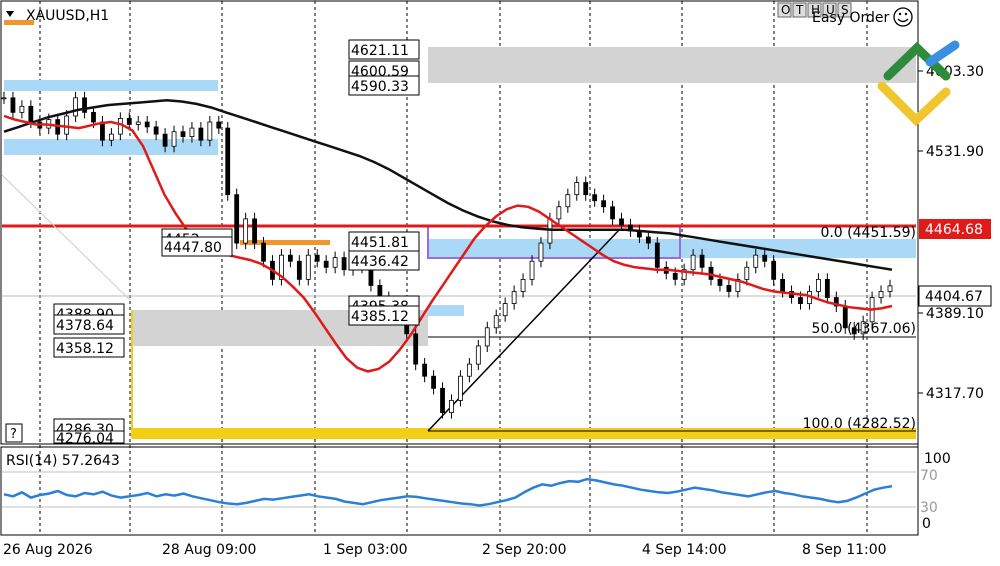 This screenshot has width=1000, height=566. What do you see at coordinates (850, 18) in the screenshot?
I see `easy-order-label: Easy Order` at bounding box center [850, 18].